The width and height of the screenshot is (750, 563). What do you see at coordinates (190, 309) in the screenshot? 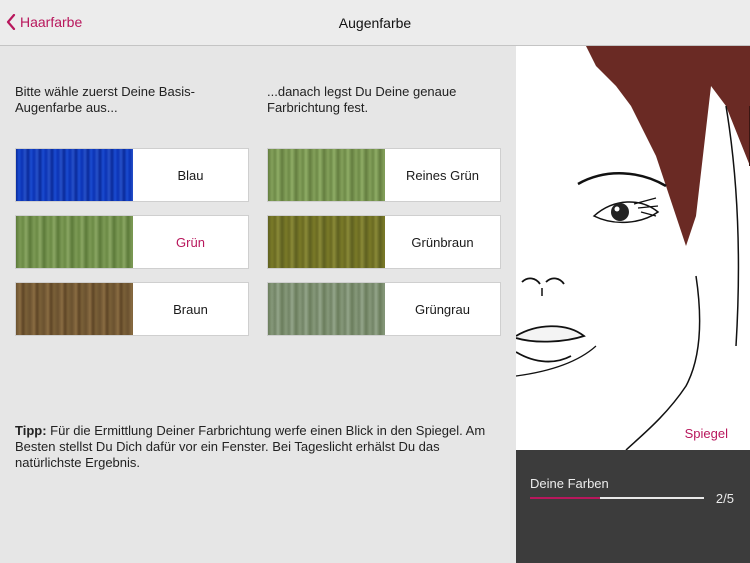
I see `option-label: Braun` at bounding box center [190, 309].